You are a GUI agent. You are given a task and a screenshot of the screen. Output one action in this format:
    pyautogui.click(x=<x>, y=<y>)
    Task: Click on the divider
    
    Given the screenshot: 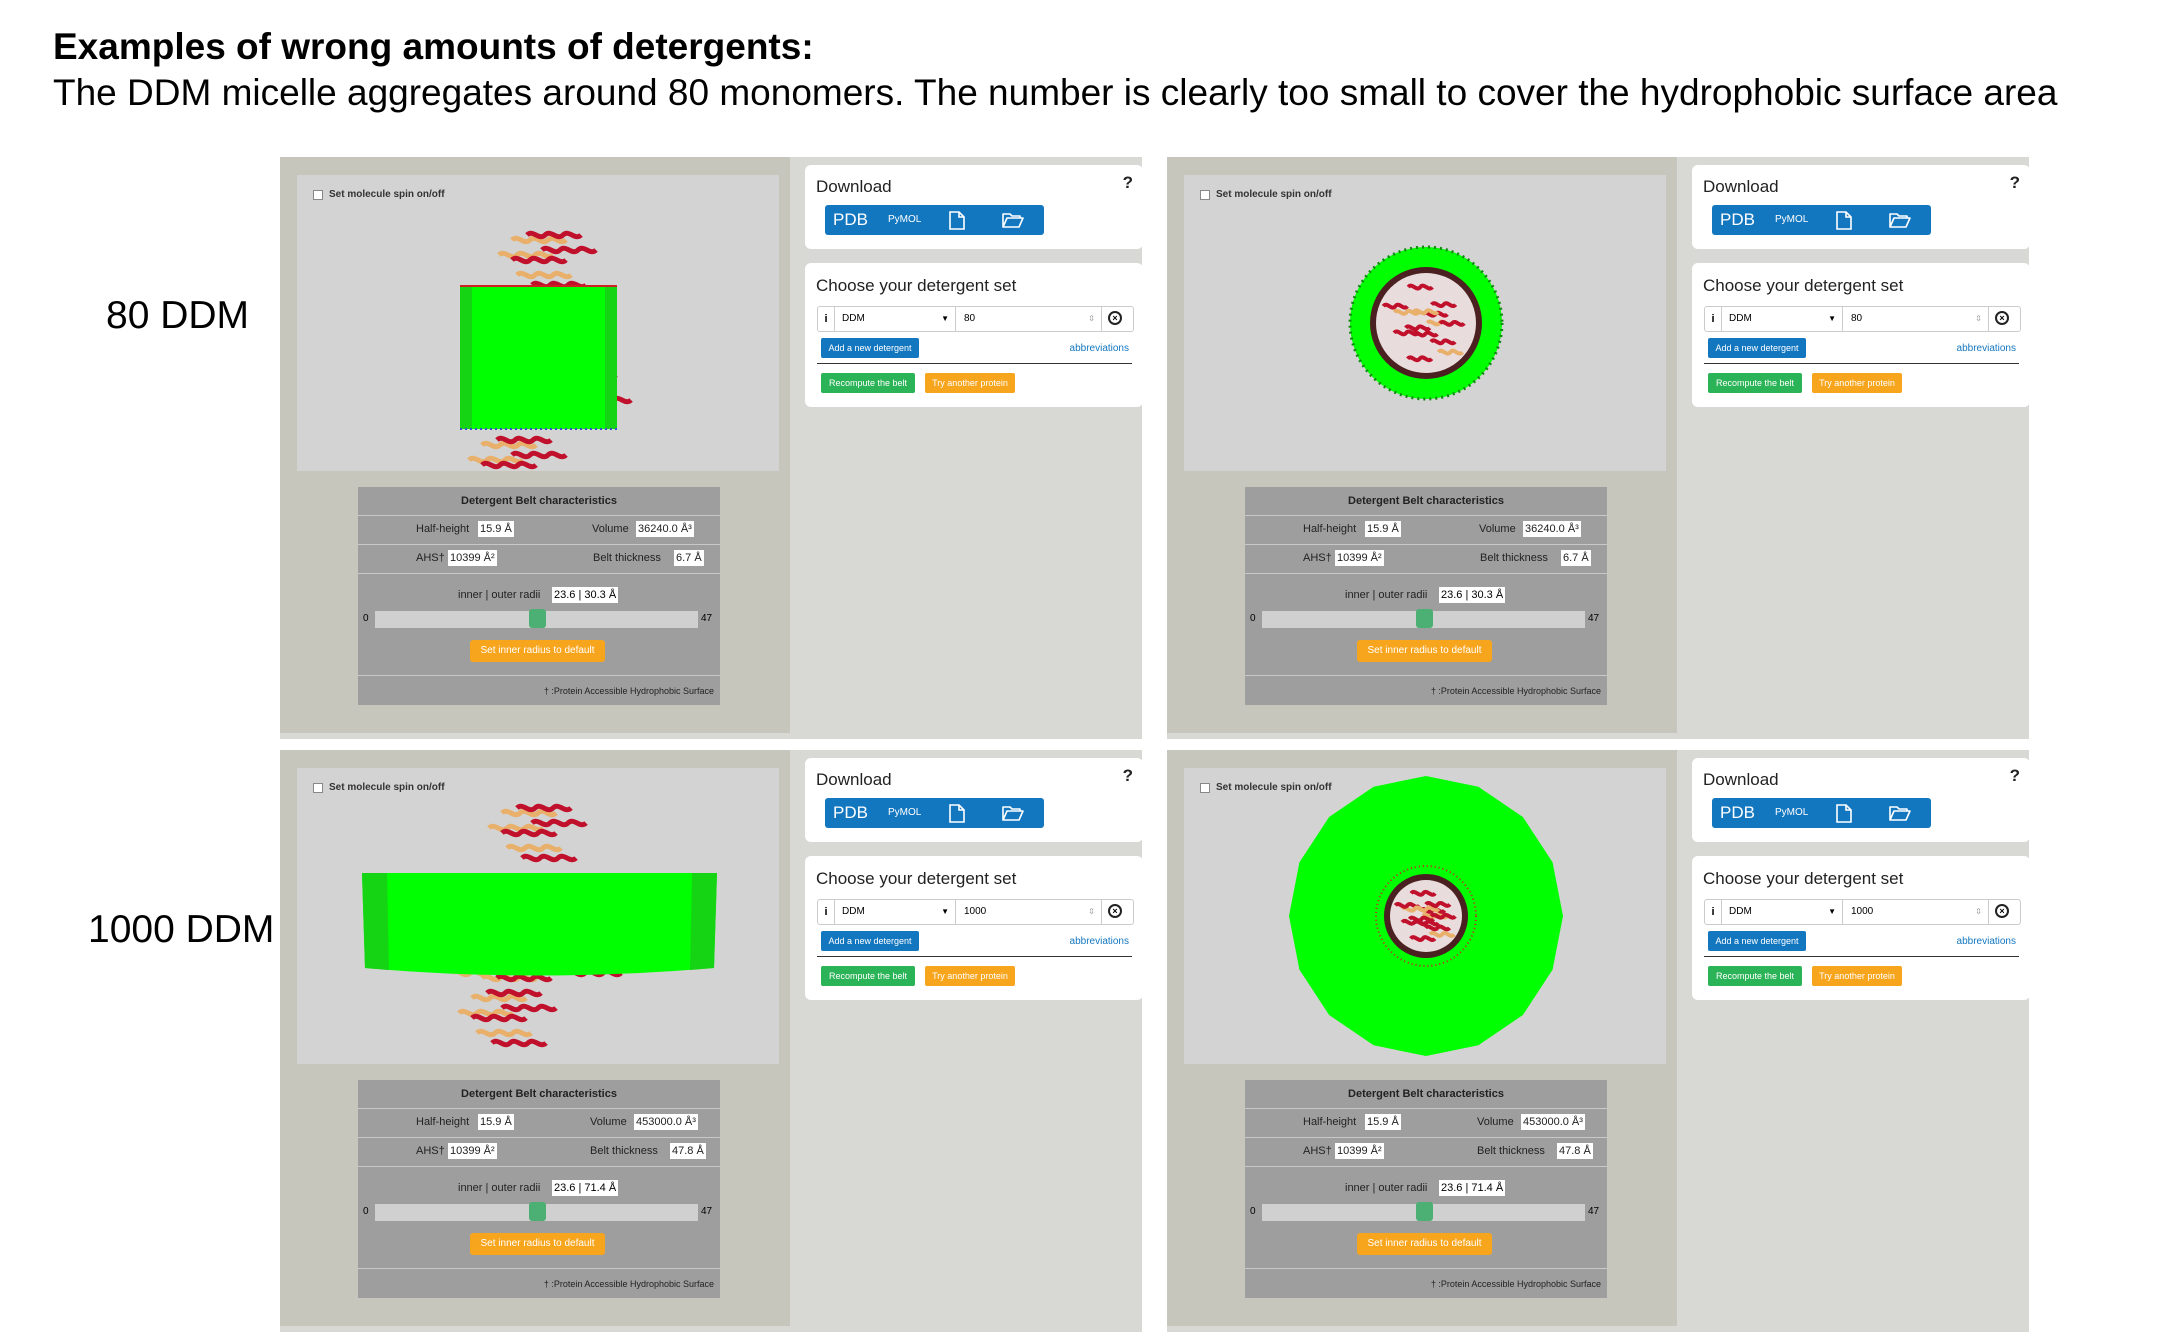 What is the action you would take?
    pyautogui.click(x=1861, y=956)
    